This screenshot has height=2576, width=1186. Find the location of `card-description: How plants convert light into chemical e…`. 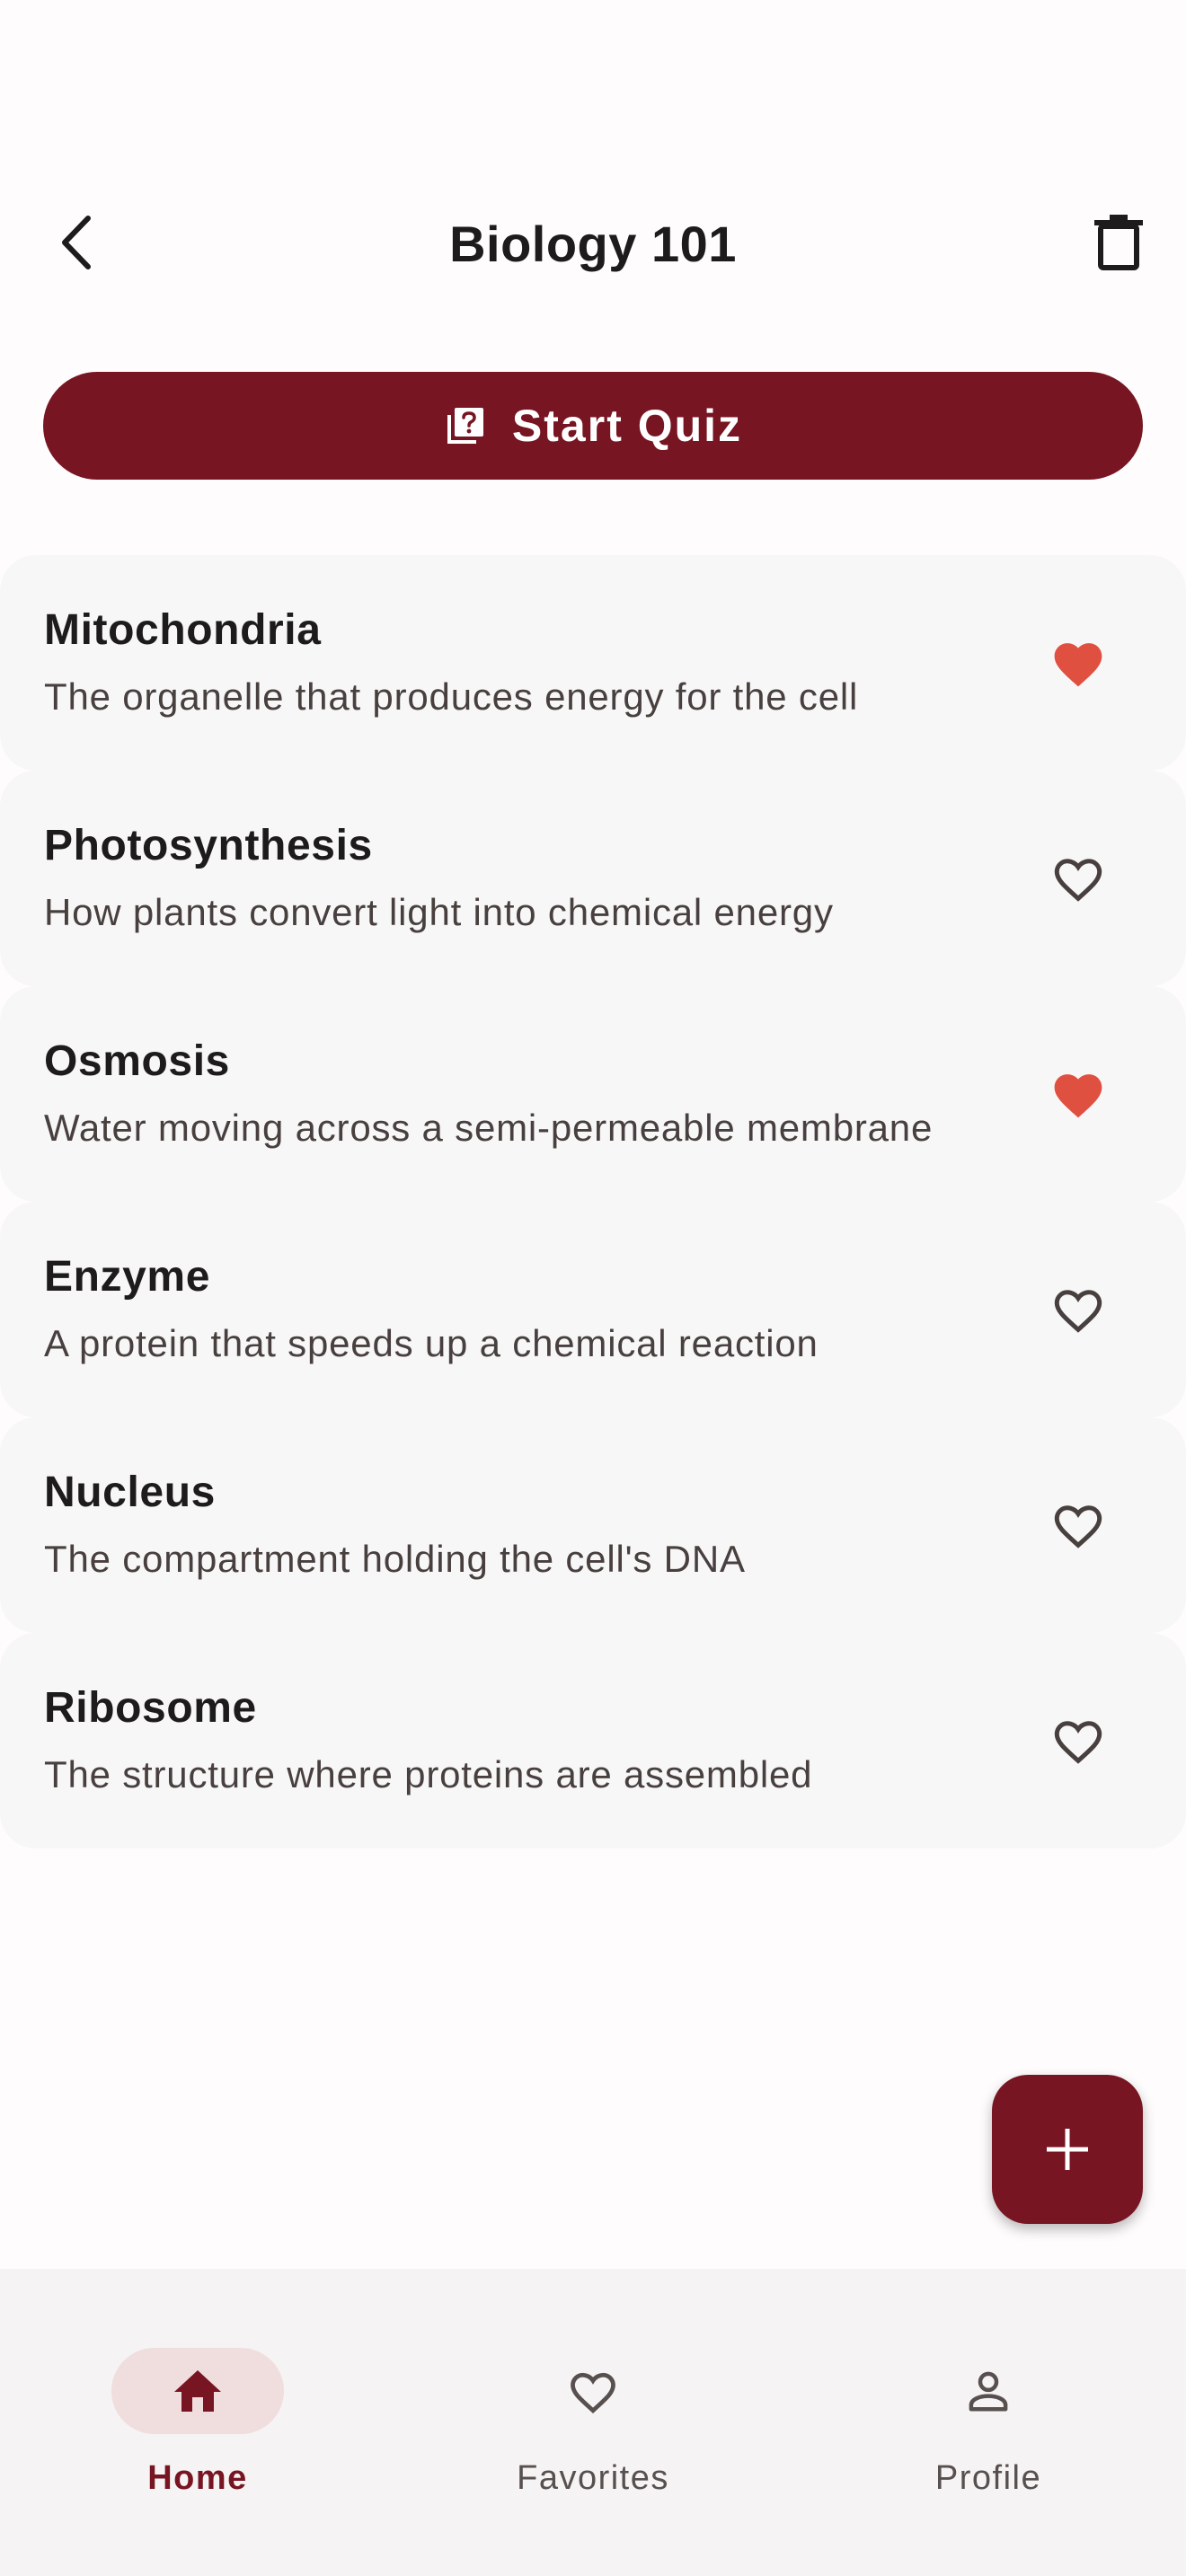

card-description: How plants convert light into chemical e… is located at coordinates (439, 912).